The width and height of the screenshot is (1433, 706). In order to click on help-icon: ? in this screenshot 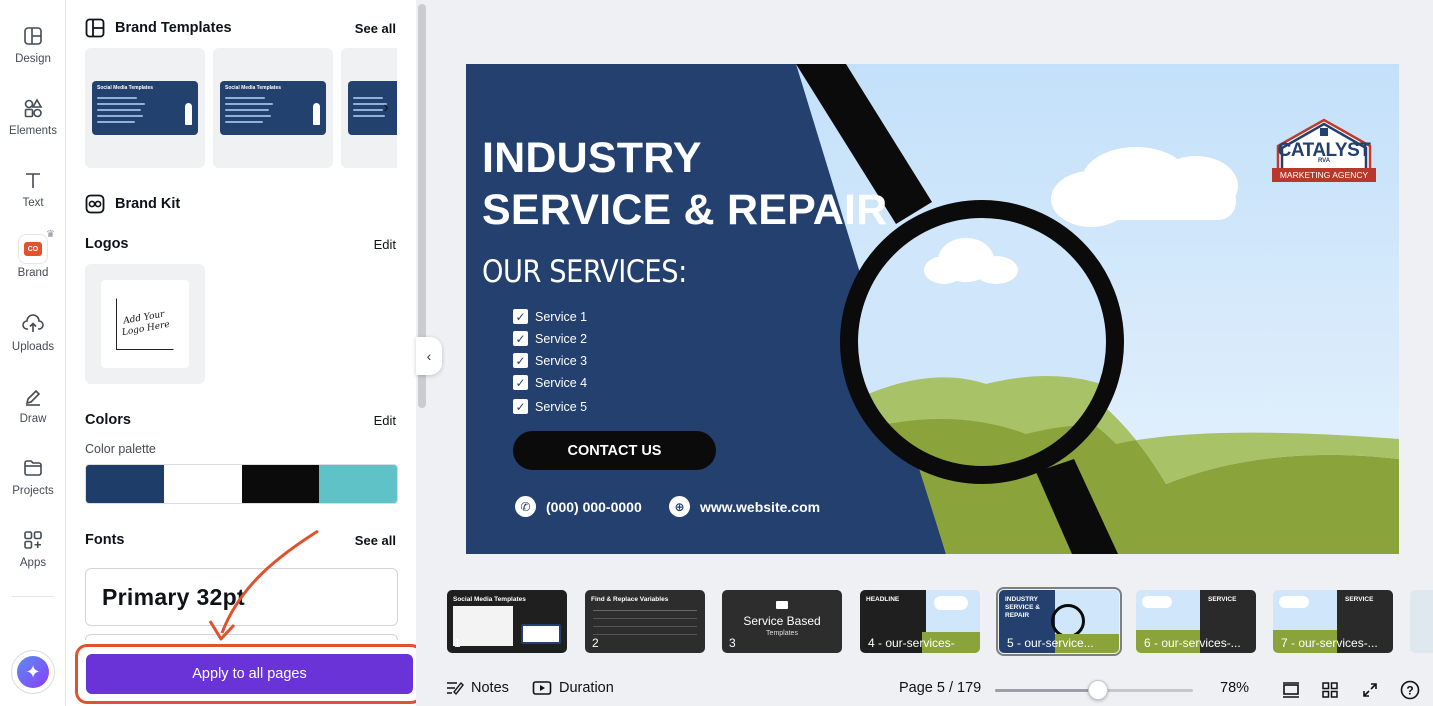, I will do `click(1410, 690)`.